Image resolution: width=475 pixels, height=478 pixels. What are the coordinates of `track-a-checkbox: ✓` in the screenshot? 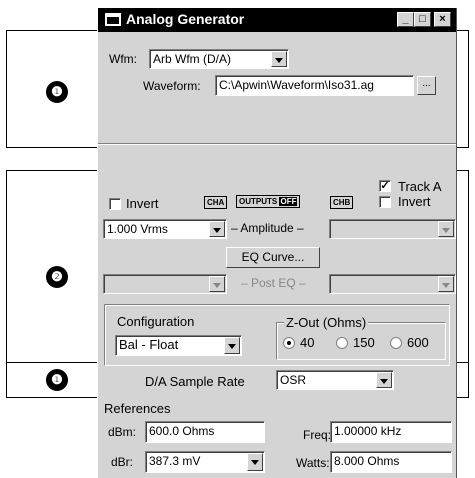 It's located at (385, 186).